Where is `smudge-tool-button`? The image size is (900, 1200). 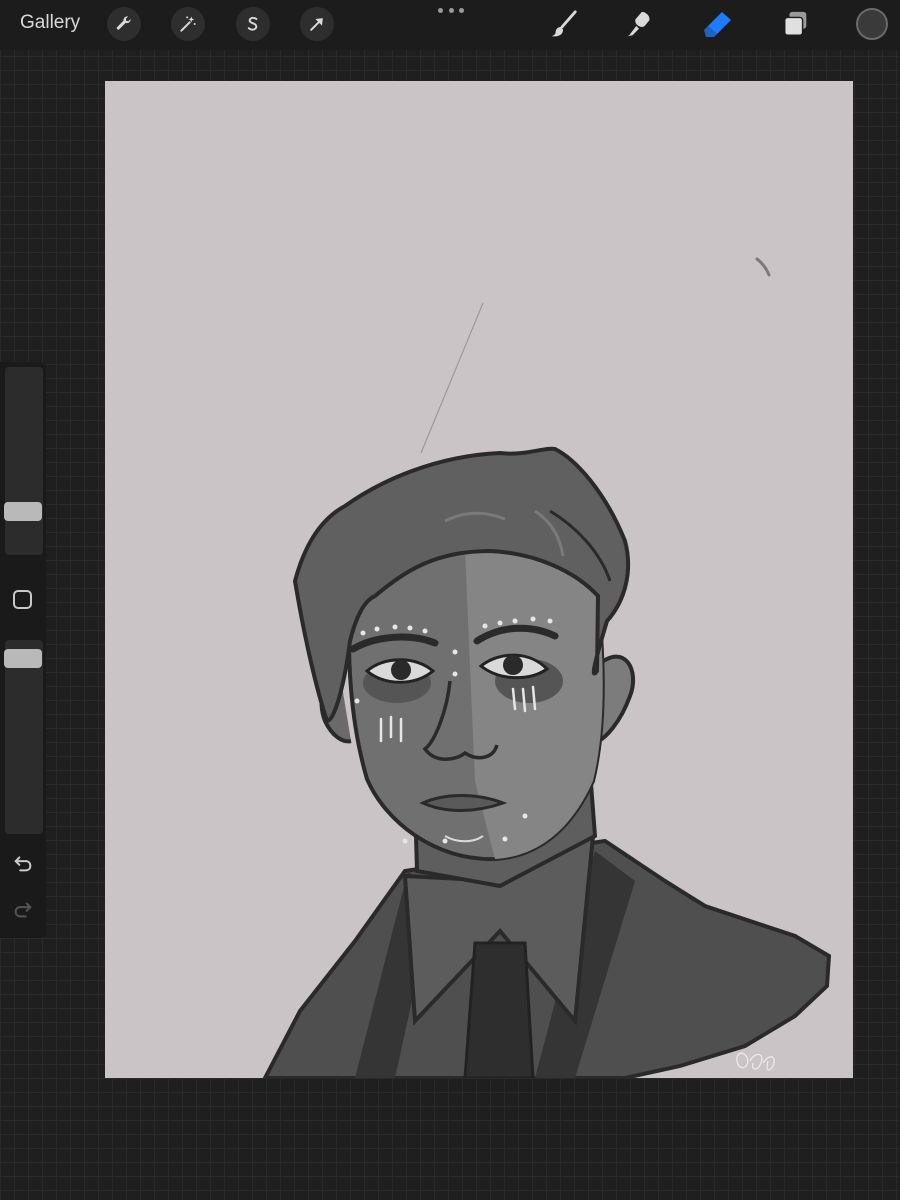
smudge-tool-button is located at coordinates (640, 24).